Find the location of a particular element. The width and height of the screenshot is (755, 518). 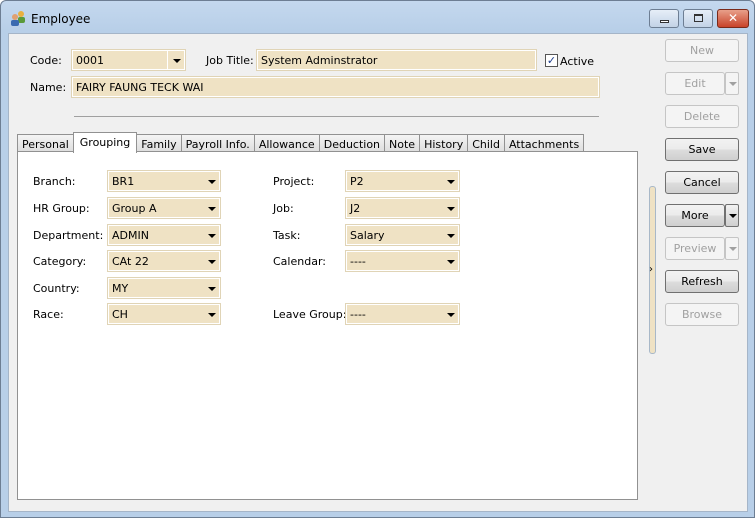

job-value: J2 is located at coordinates (355, 208).